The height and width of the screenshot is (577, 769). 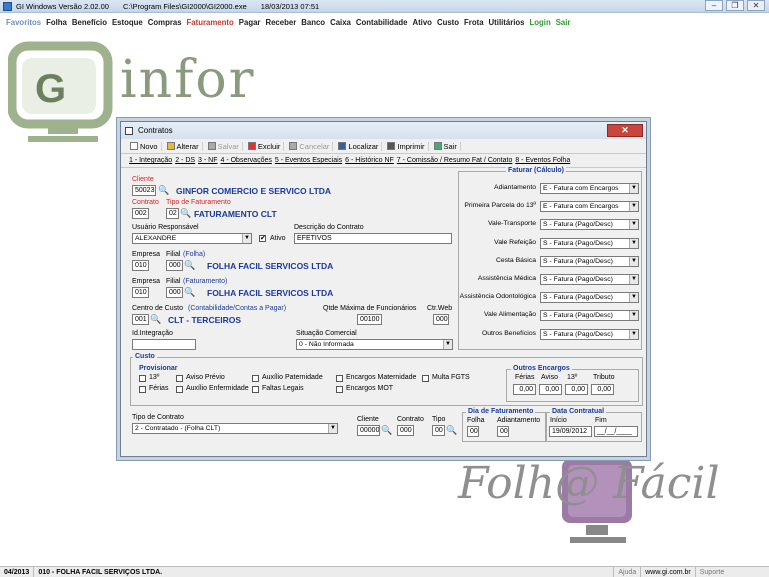 What do you see at coordinates (149, 146) in the screenshot?
I see `toolbar-label-0: Novo` at bounding box center [149, 146].